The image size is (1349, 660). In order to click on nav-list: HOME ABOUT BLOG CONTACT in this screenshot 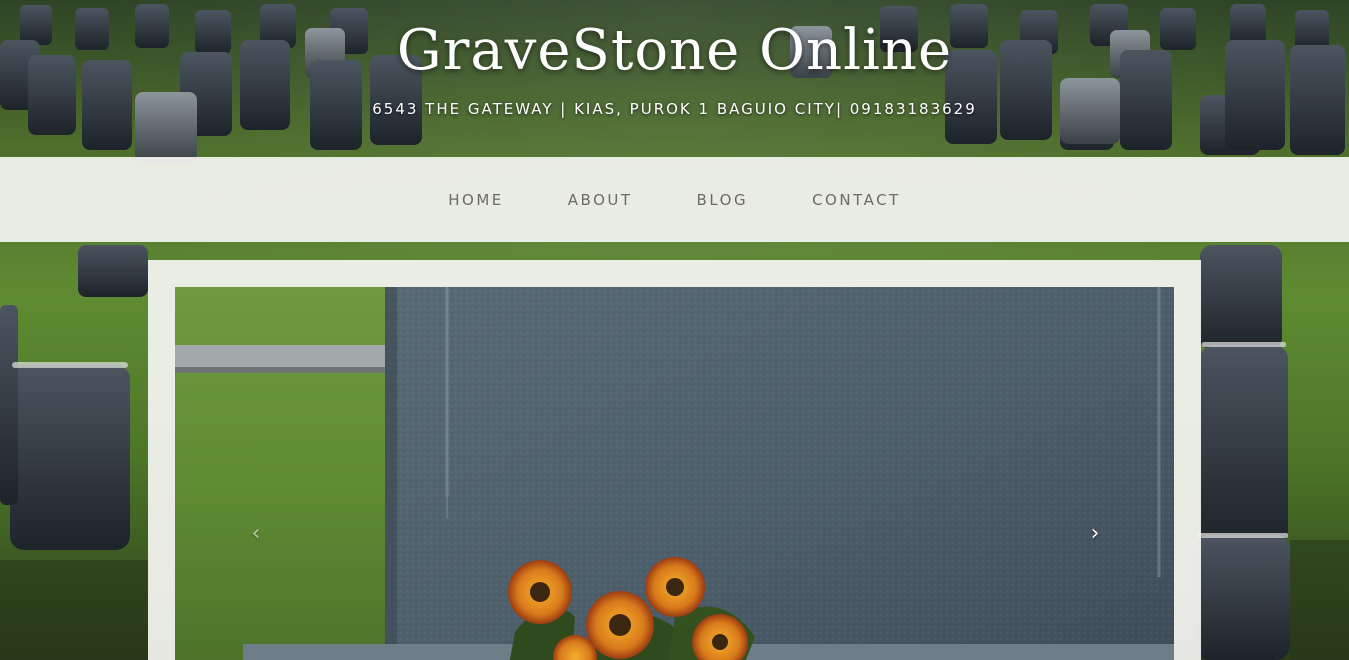, I will do `click(674, 199)`.